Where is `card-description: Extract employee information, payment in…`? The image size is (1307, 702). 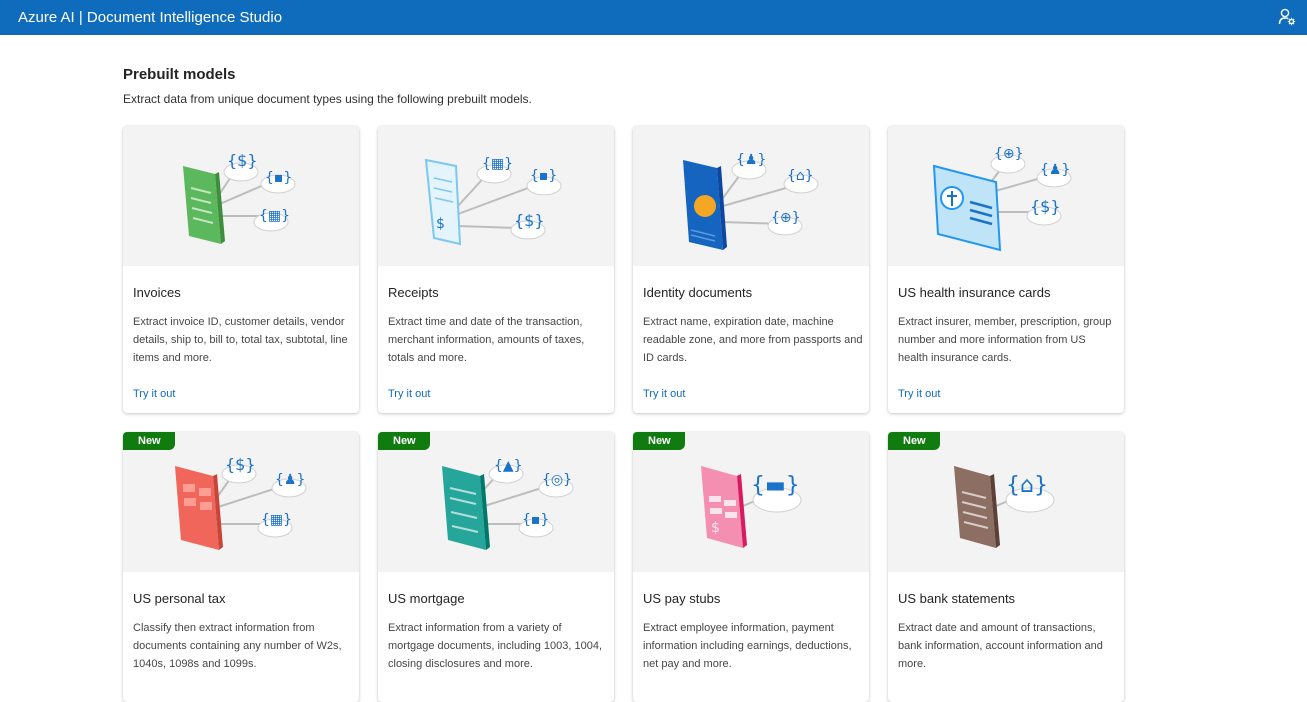
card-description: Extract employee information, payment in… is located at coordinates (747, 646).